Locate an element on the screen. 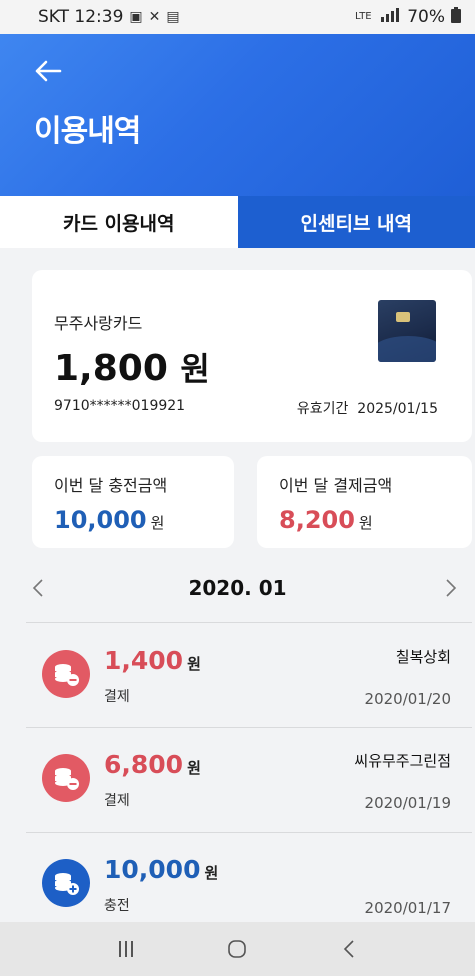 This screenshot has height=976, width=475. tab-card-usage: 카드 이용내역 is located at coordinates (119, 222).